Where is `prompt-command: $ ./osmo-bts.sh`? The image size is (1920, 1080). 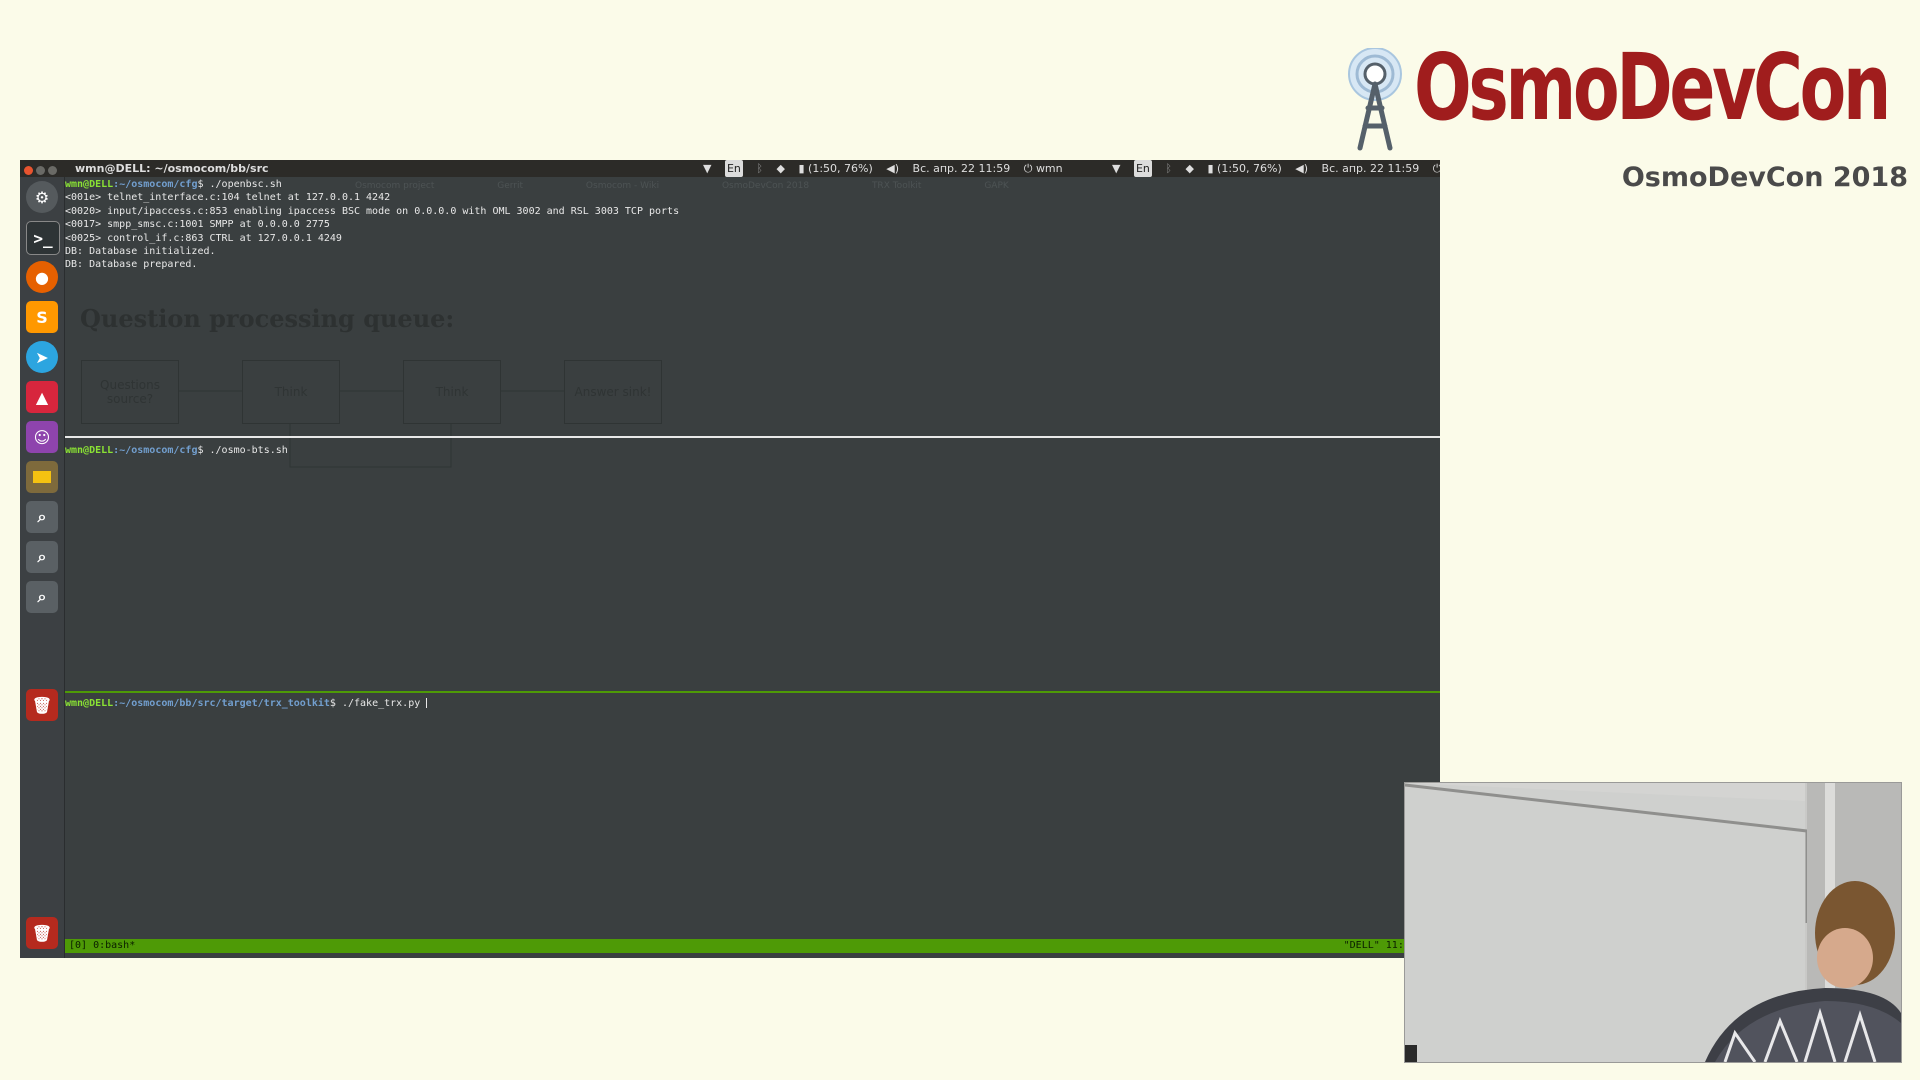
prompt-command: $ ./osmo-bts.sh is located at coordinates (242, 450).